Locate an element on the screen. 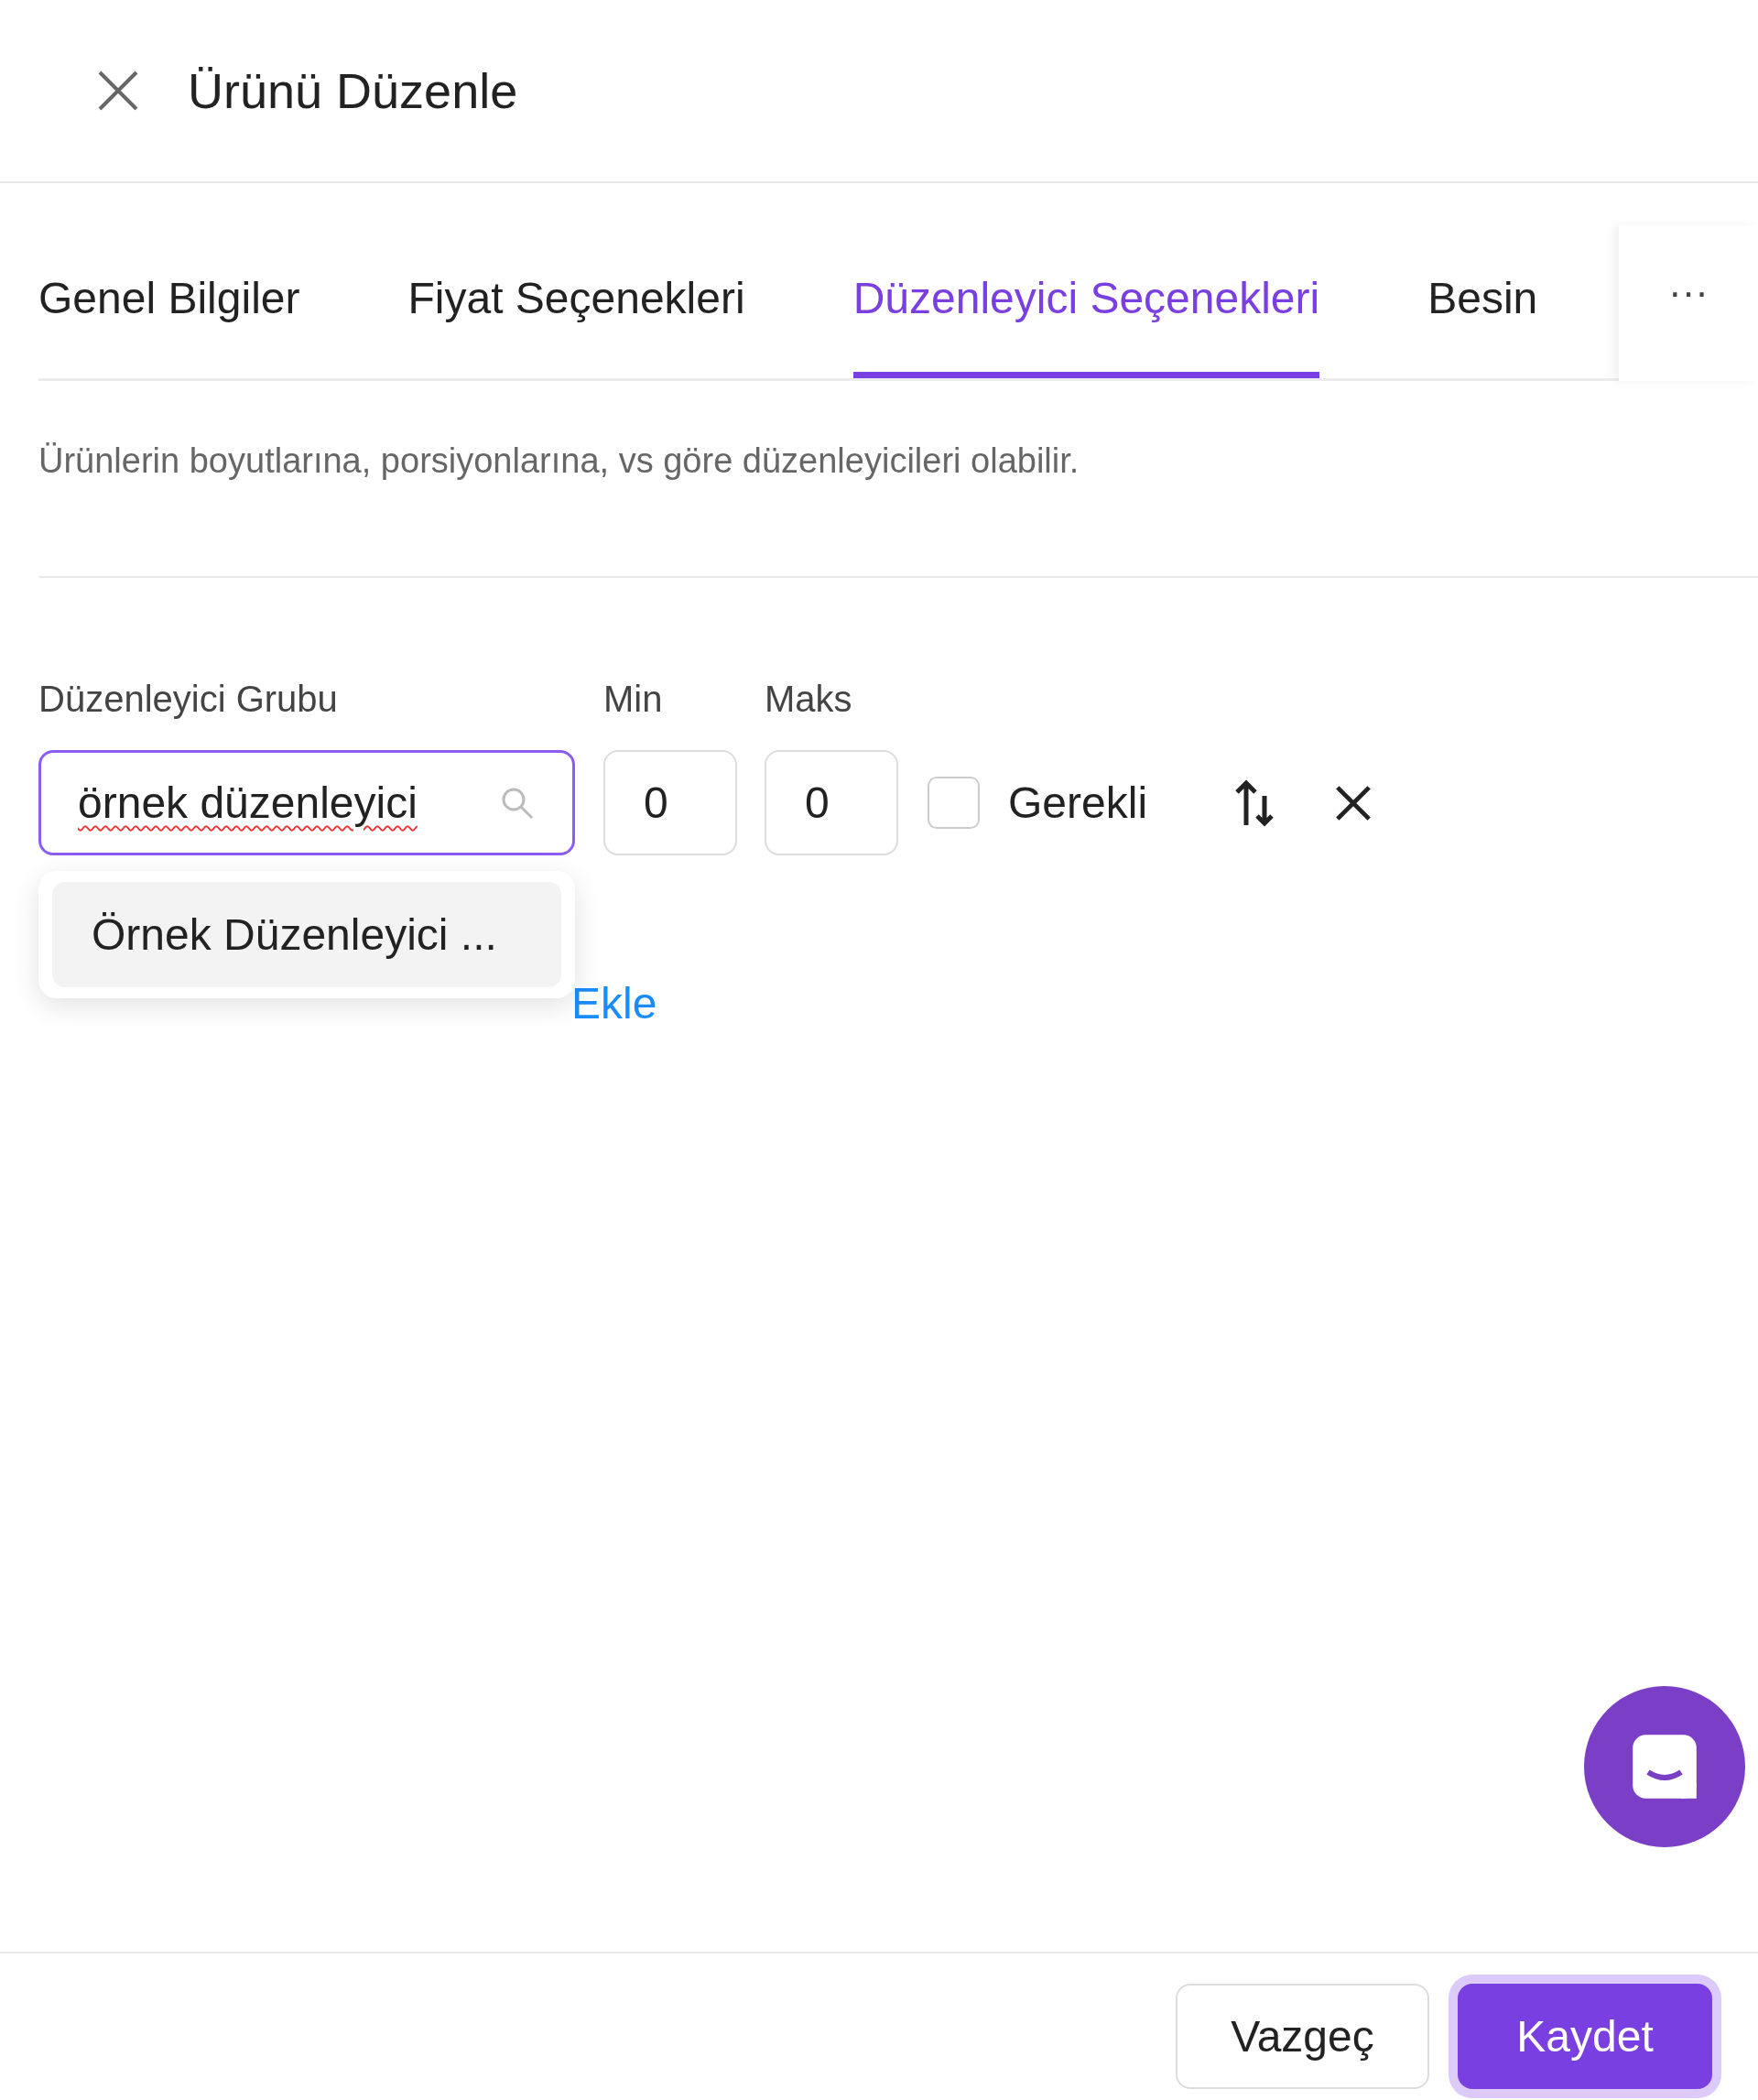  close-icon is located at coordinates (118, 91).